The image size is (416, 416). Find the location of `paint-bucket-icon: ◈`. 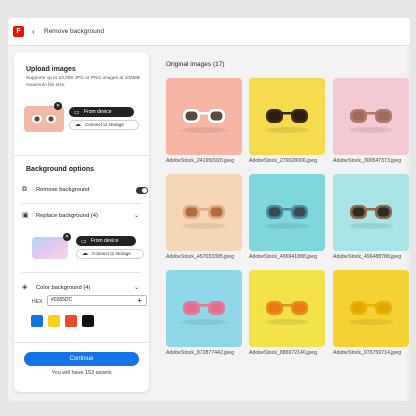

paint-bucket-icon: ◈ is located at coordinates (25, 287).